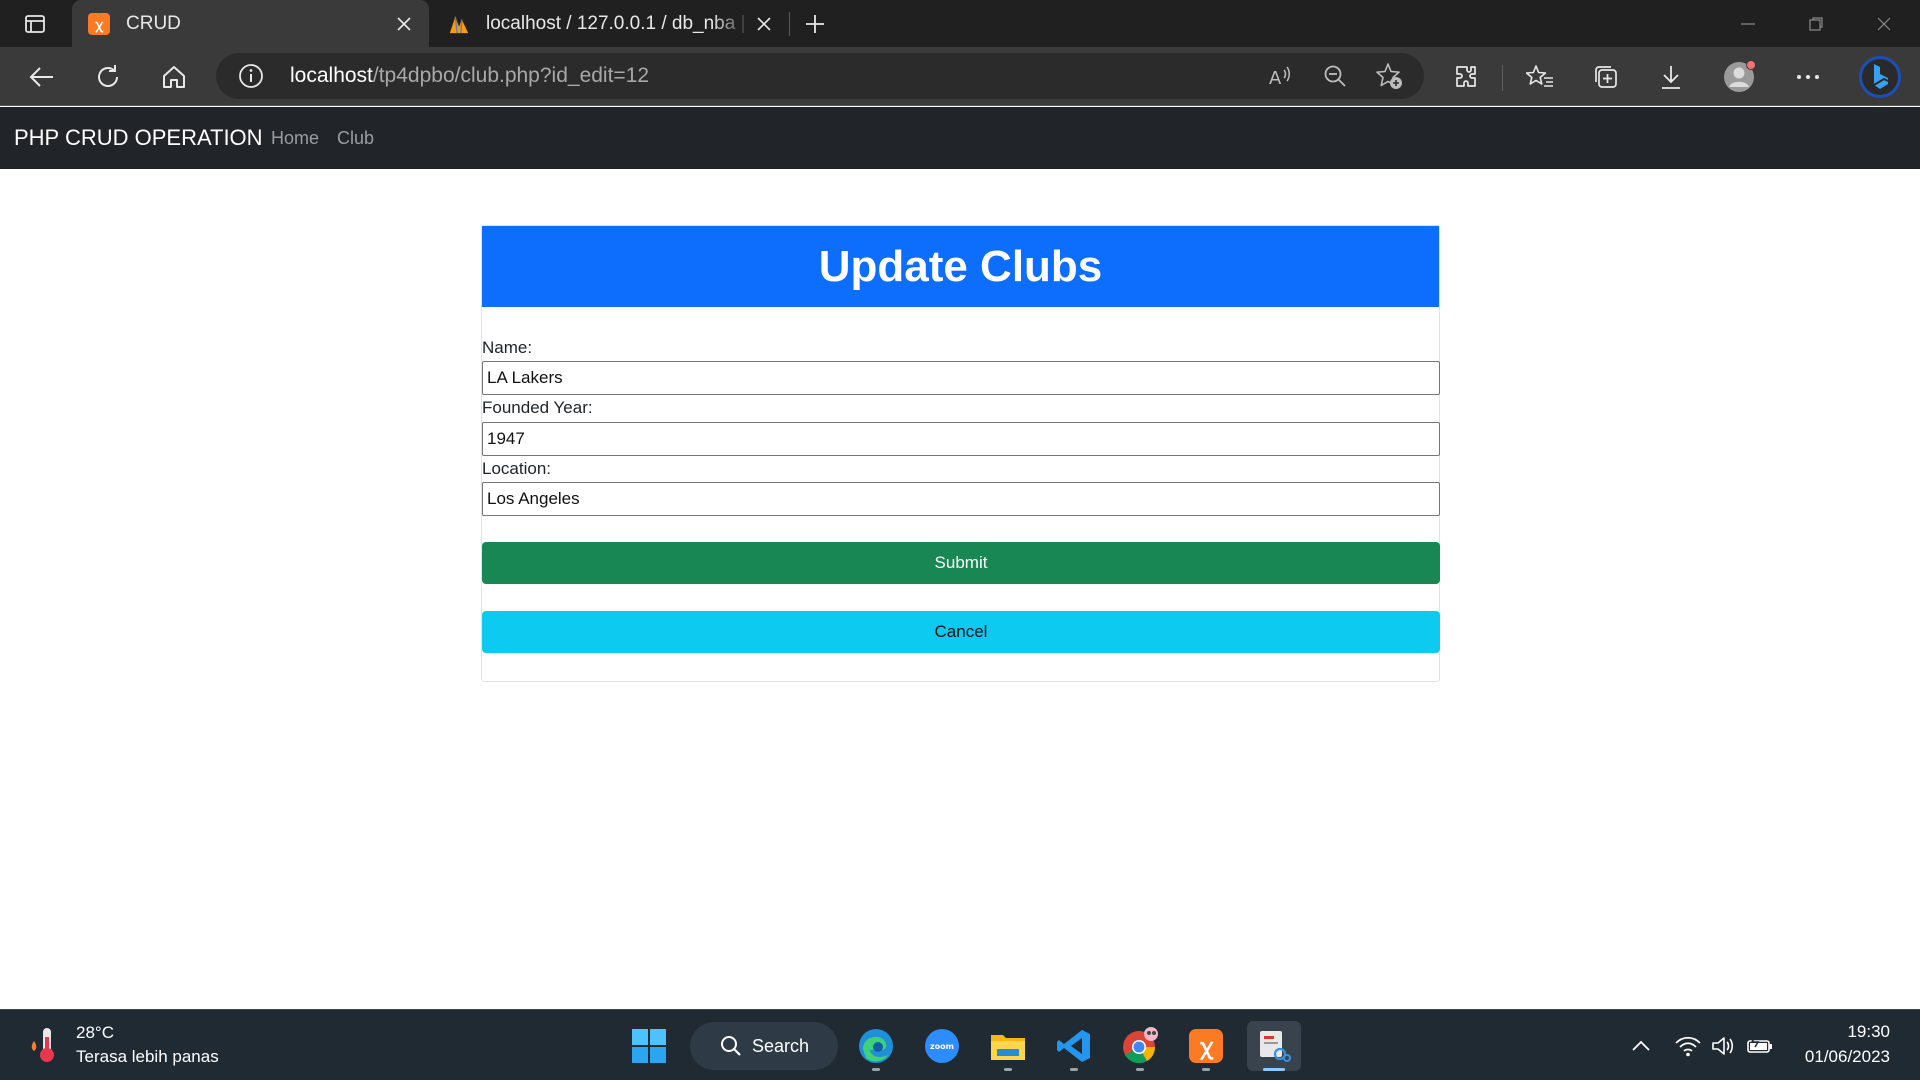  What do you see at coordinates (1868, 1032) in the screenshot?
I see `clock-time: 19:30` at bounding box center [1868, 1032].